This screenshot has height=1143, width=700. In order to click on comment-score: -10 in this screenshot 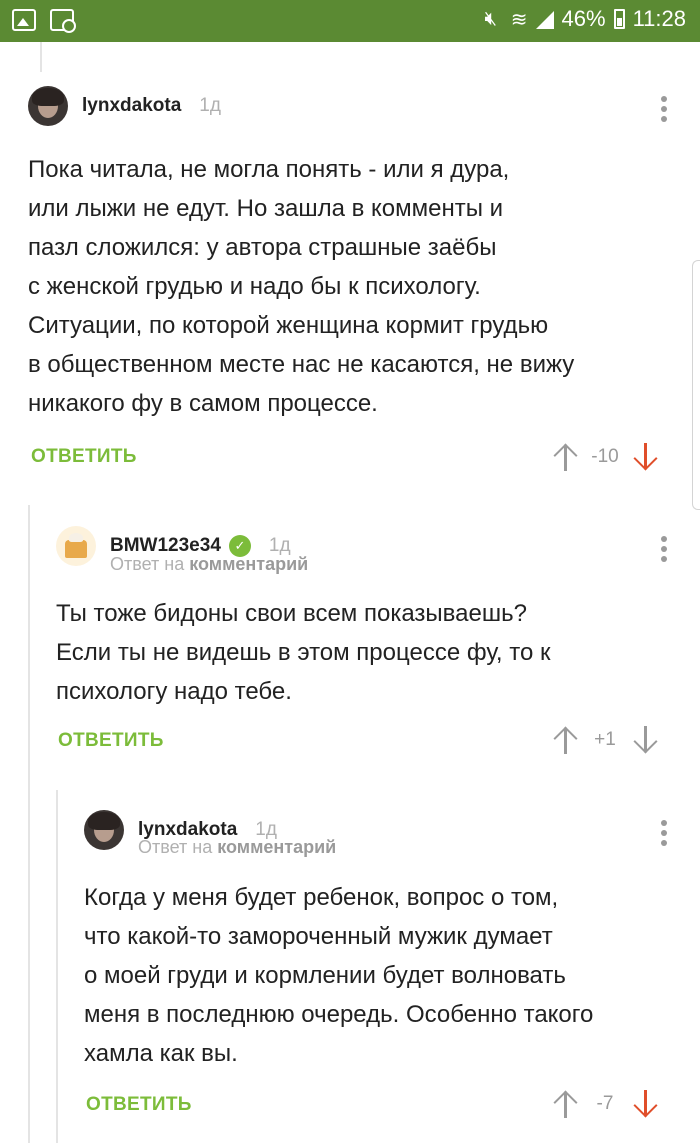, I will do `click(605, 456)`.